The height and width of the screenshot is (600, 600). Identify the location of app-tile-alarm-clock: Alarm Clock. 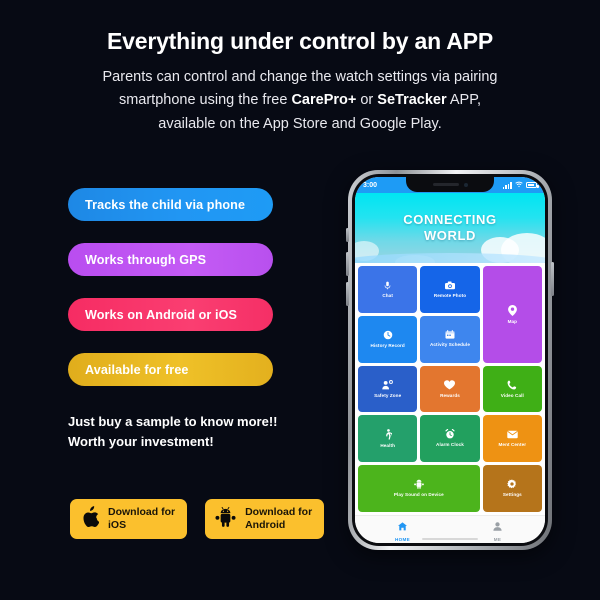
(450, 439).